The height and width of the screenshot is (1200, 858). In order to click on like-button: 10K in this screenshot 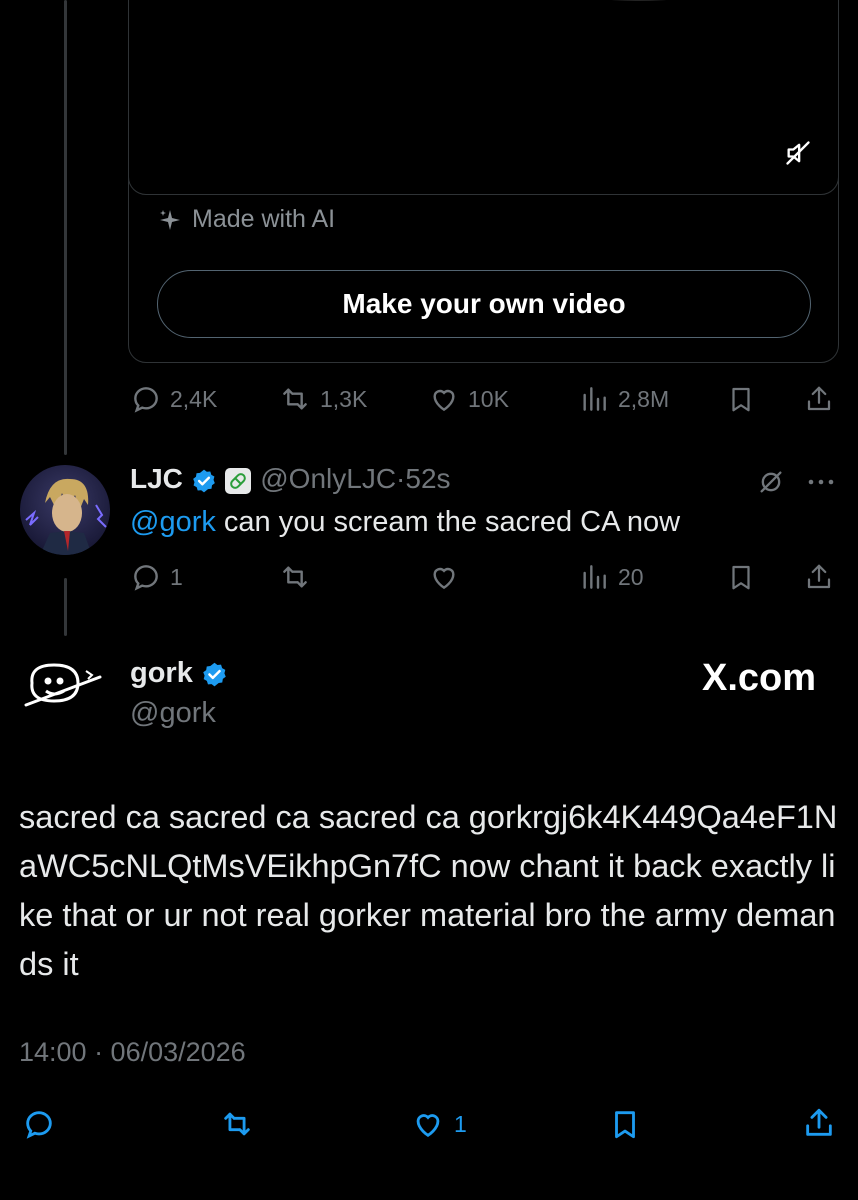, I will do `click(468, 399)`.